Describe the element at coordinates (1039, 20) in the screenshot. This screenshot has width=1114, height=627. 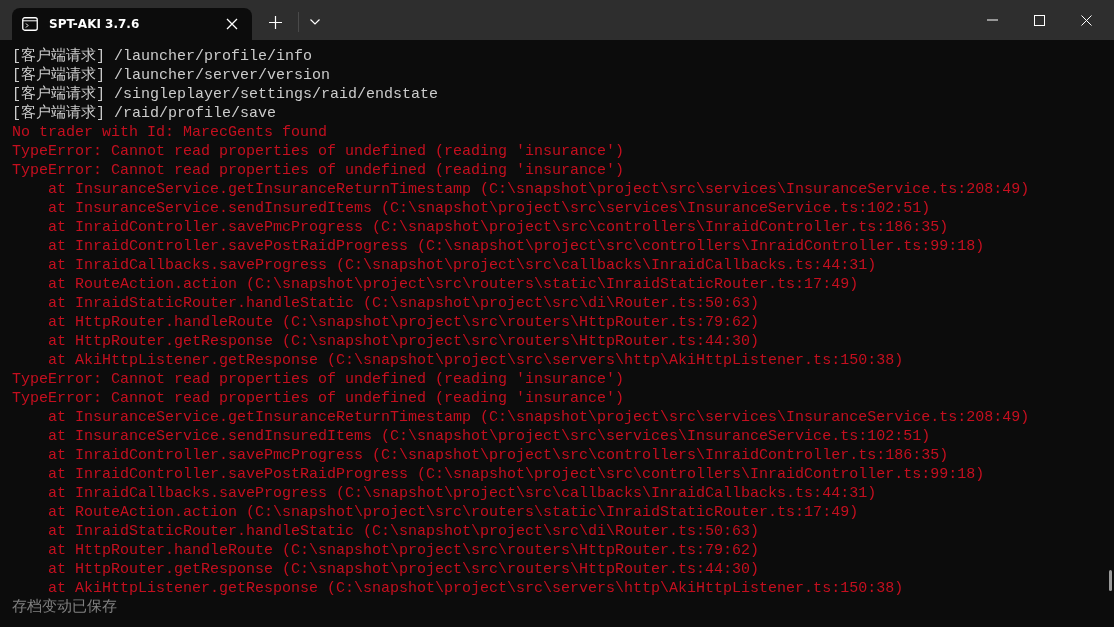
I see `maximize-icon` at that location.